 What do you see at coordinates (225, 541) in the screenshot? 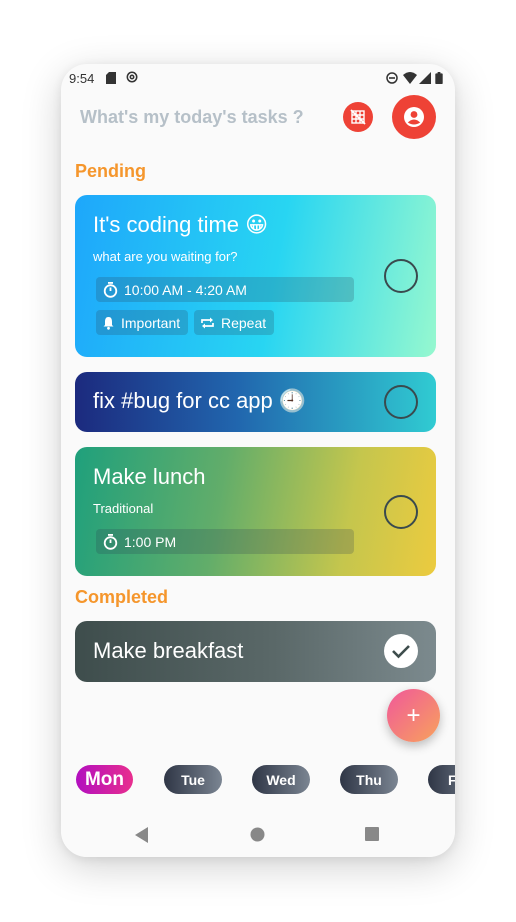
I see `task-time: 1:00 PM` at bounding box center [225, 541].